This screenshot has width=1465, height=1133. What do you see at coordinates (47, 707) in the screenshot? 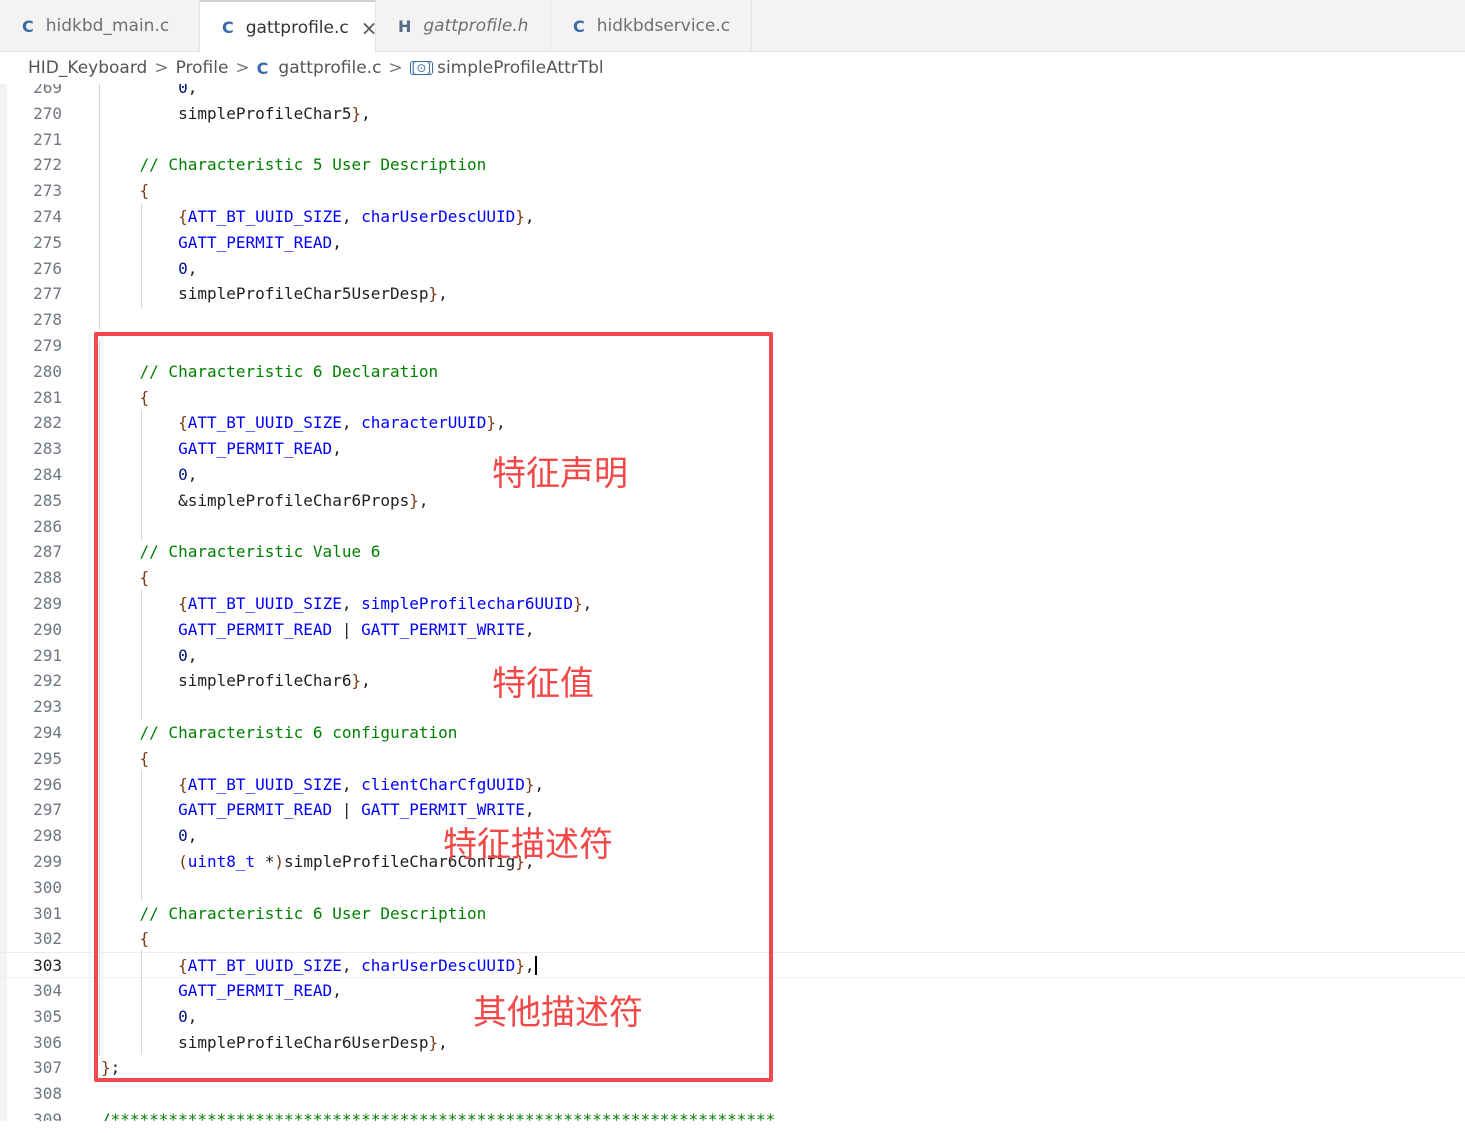
I see `line-number: 293` at bounding box center [47, 707].